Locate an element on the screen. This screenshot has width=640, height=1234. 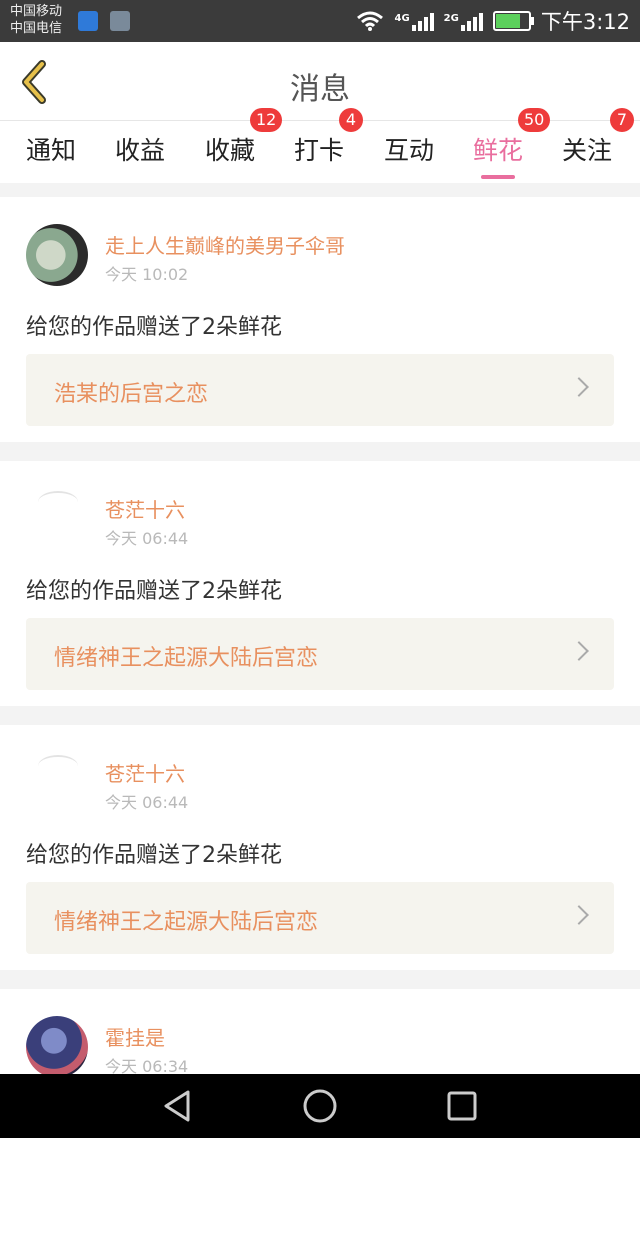
recents-square-icon is located at coordinates (462, 1106).